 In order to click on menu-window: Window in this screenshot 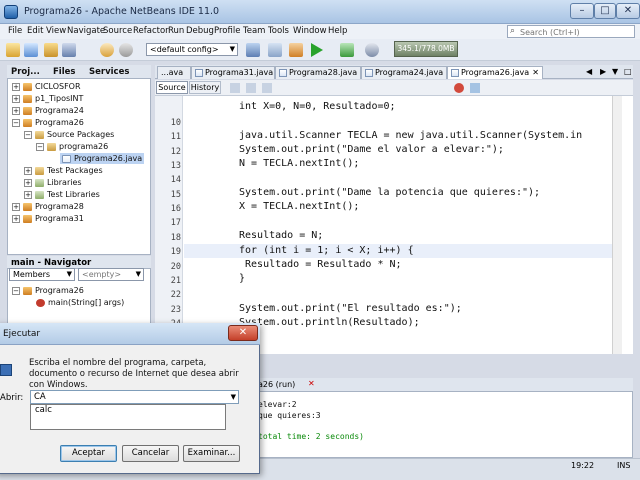, I will do `click(310, 31)`.